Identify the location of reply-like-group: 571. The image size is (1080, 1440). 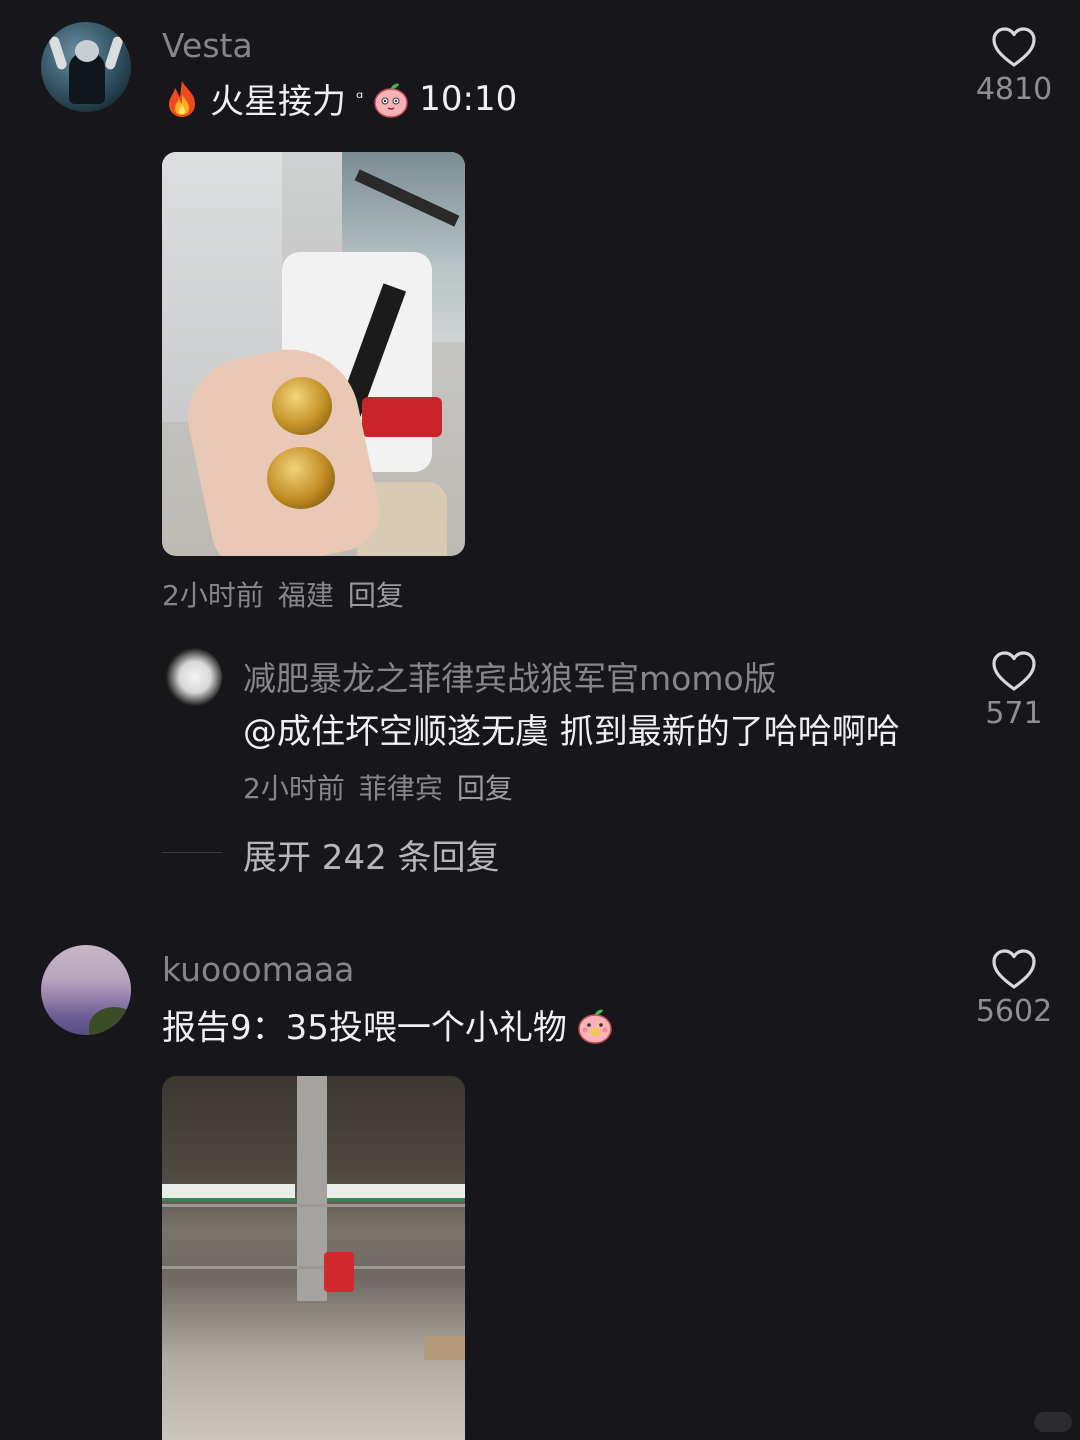
(1014, 690).